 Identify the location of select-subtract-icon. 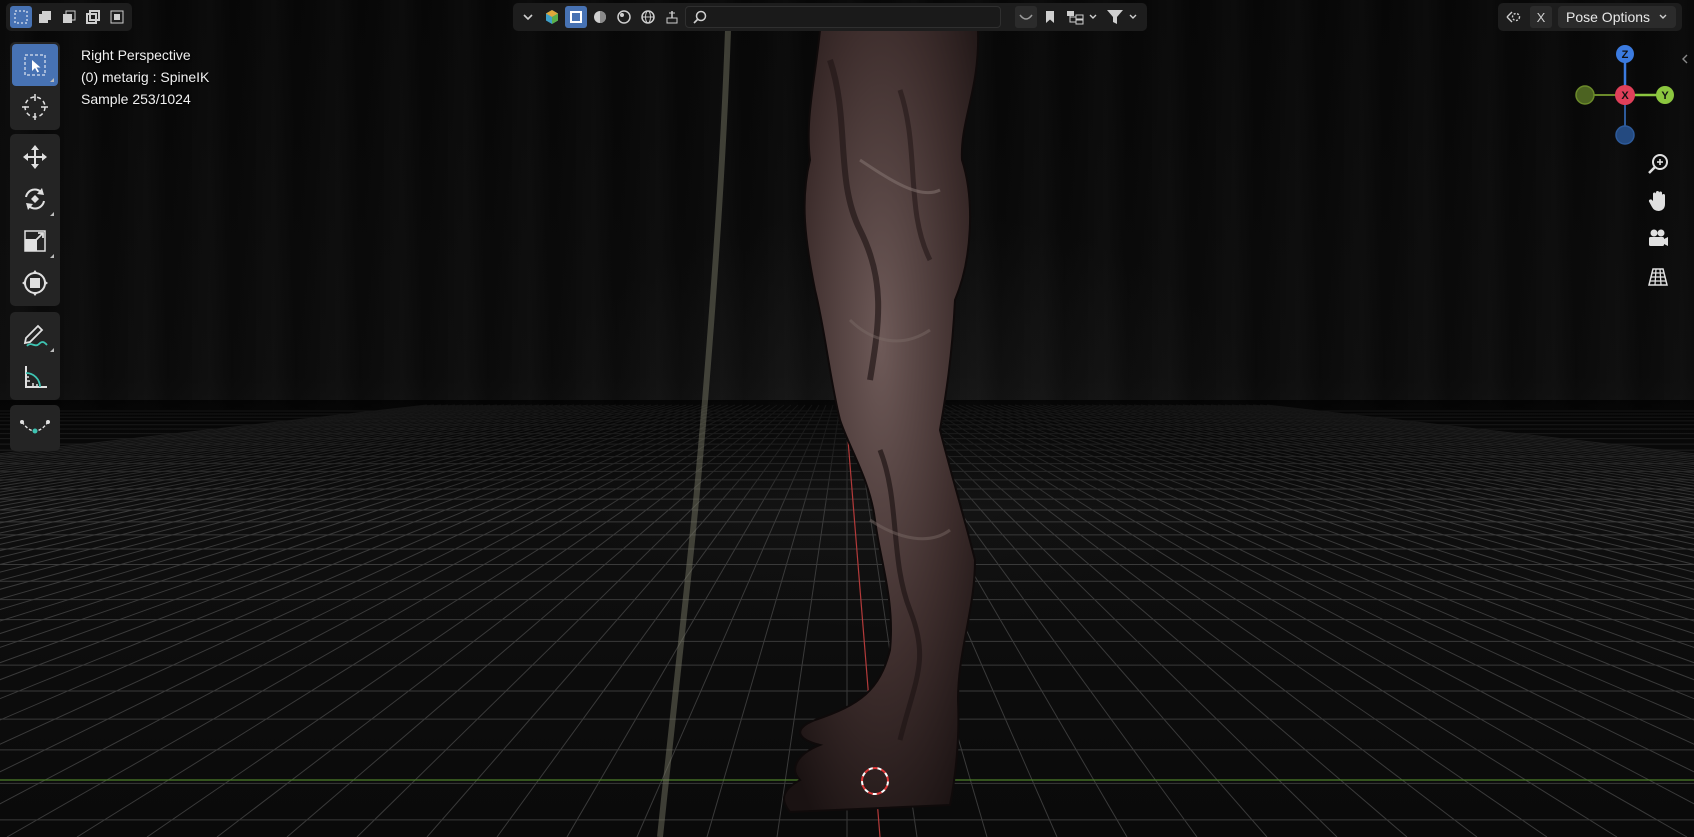
(69, 16).